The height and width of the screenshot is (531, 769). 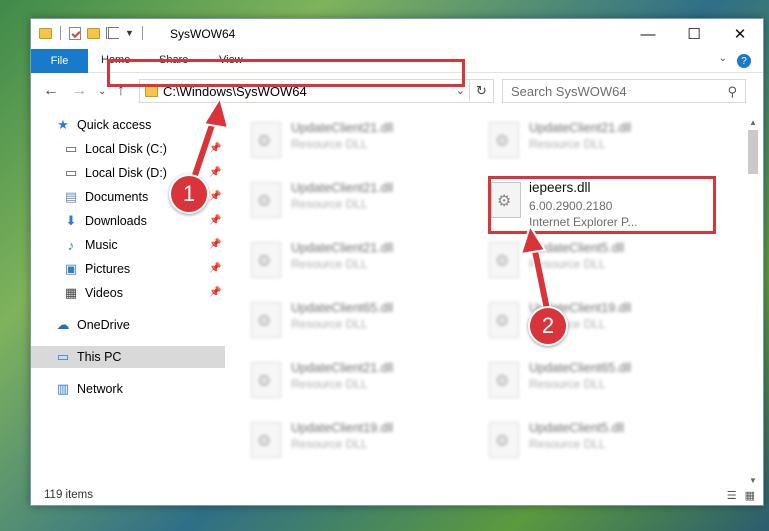 I want to click on folder-icon, so click(x=45, y=33).